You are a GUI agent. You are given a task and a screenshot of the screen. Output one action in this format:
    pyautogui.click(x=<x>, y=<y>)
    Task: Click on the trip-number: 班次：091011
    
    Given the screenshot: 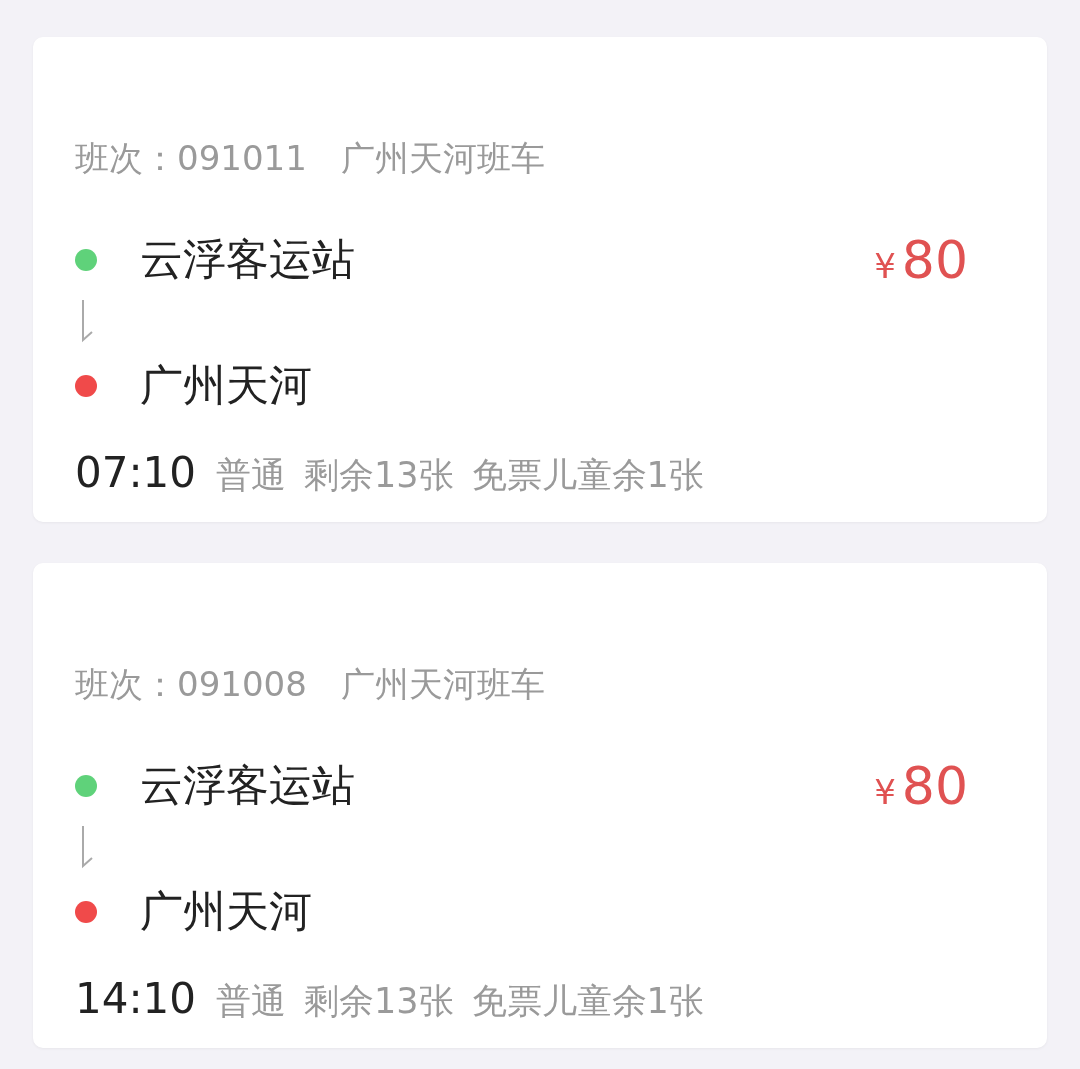 What is the action you would take?
    pyautogui.click(x=191, y=158)
    